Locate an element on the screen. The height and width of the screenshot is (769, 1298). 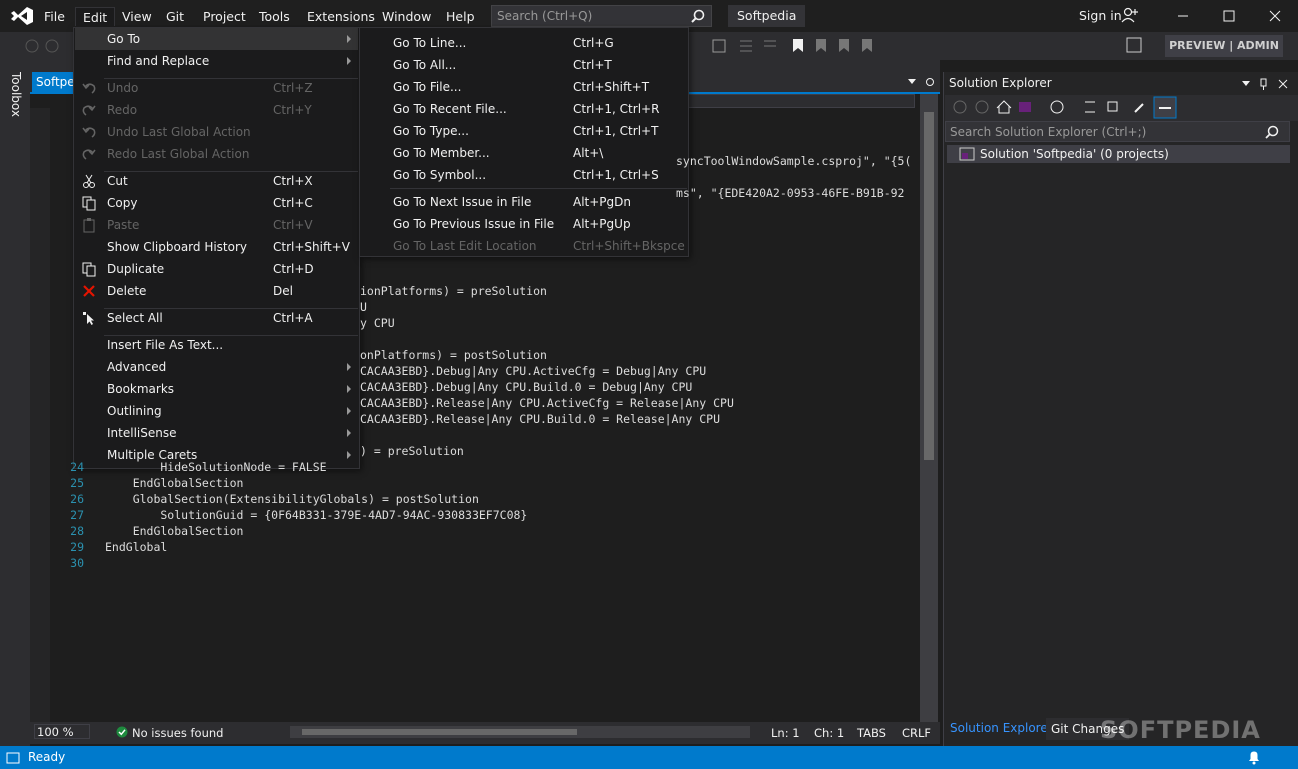
code-line: ) = preSolution is located at coordinates (412, 451).